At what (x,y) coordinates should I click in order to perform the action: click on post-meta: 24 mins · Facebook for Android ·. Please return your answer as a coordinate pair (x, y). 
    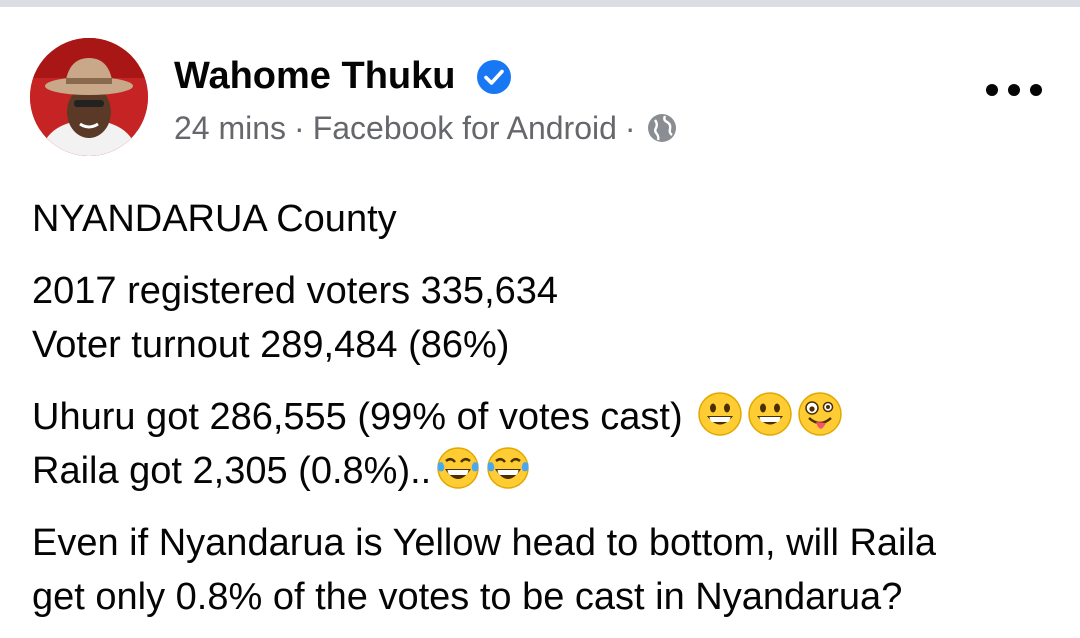
    Looking at the image, I should click on (426, 128).